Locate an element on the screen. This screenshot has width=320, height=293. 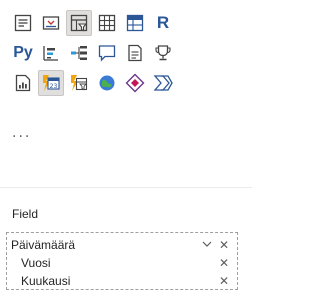
arcgis-map-icon is located at coordinates (107, 83).